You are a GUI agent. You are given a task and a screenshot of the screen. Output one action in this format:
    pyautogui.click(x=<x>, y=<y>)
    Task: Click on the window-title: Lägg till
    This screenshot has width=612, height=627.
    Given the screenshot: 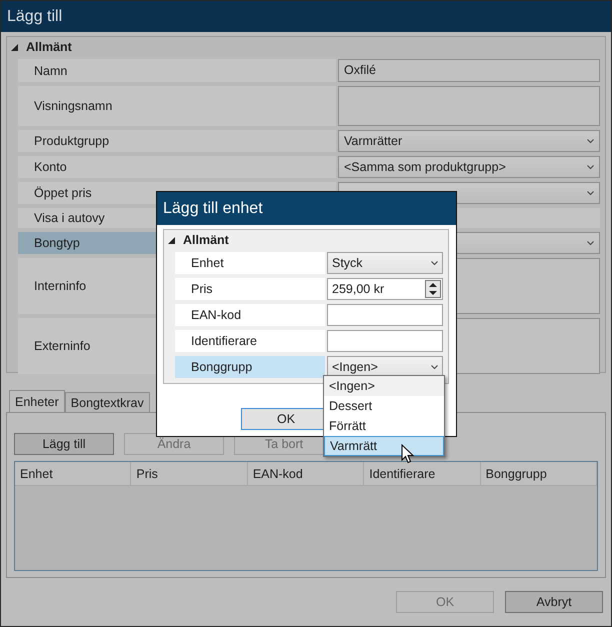 What is the action you would take?
    pyautogui.click(x=34, y=17)
    